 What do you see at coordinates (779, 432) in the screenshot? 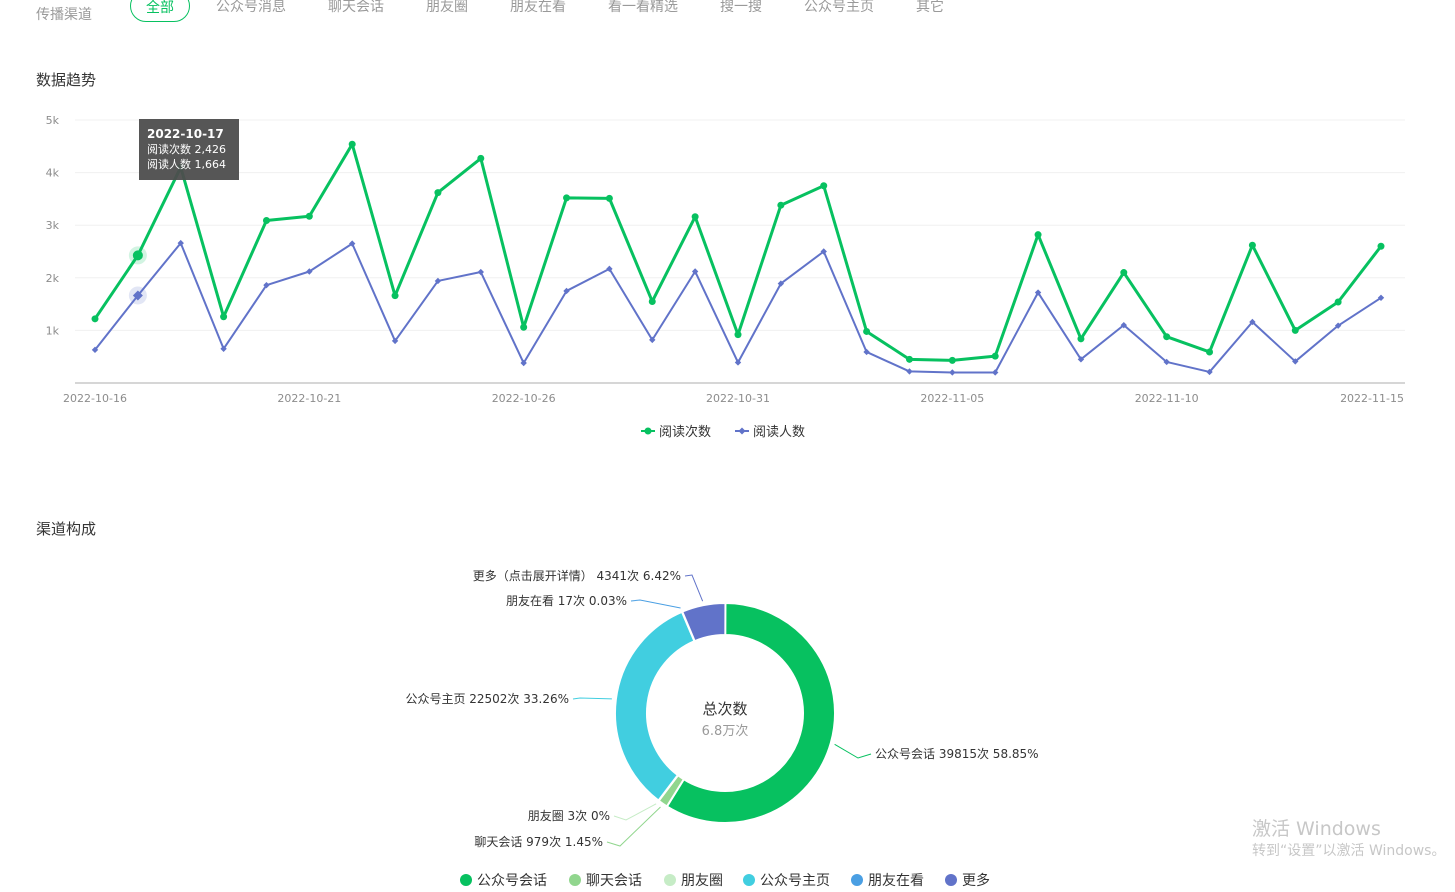
I see `legend-label-readers: 阅读人数` at bounding box center [779, 432].